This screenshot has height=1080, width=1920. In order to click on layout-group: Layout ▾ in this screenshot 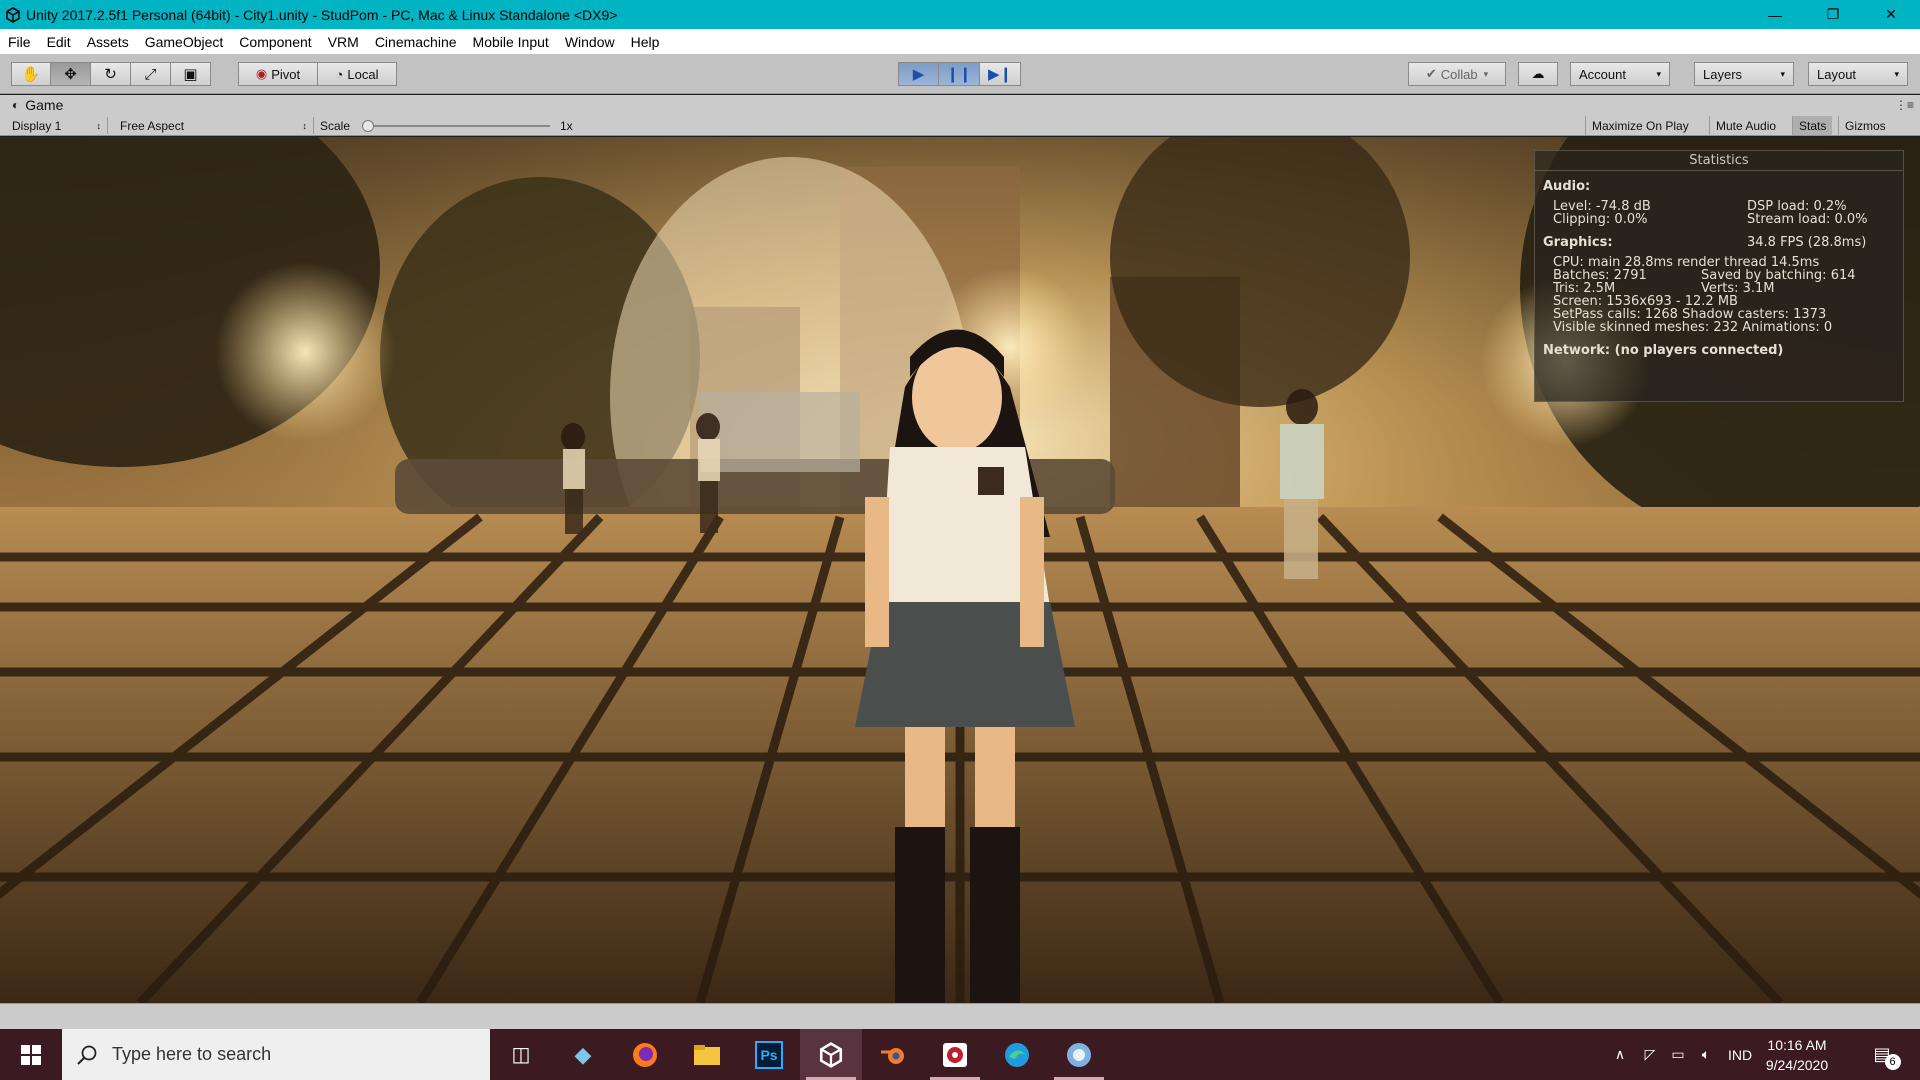, I will do `click(1858, 74)`.